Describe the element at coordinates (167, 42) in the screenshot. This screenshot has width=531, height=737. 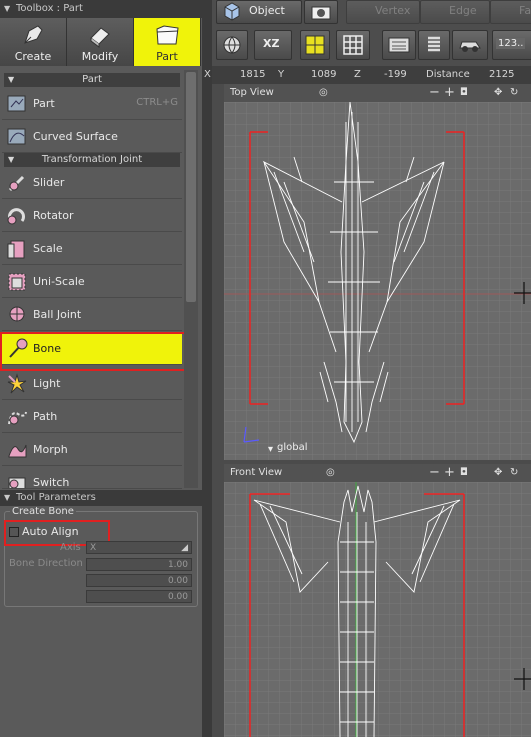
I see `tab-part: Part` at that location.